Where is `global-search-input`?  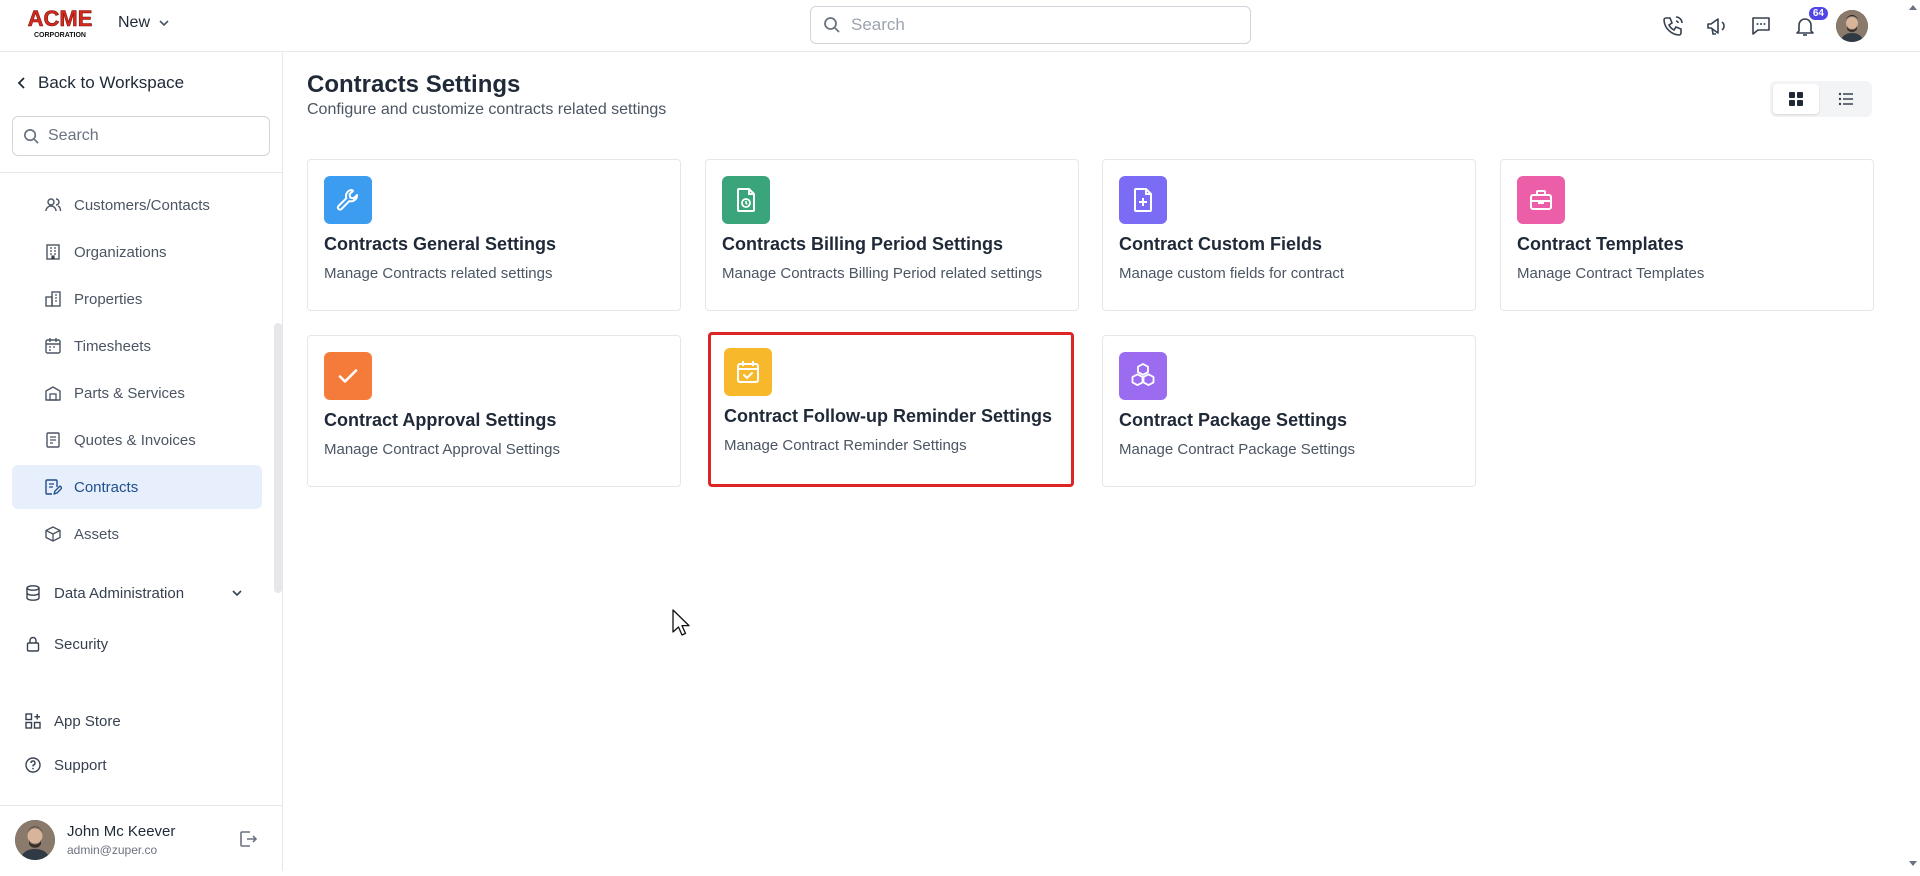
global-search-input is located at coordinates (1041, 25).